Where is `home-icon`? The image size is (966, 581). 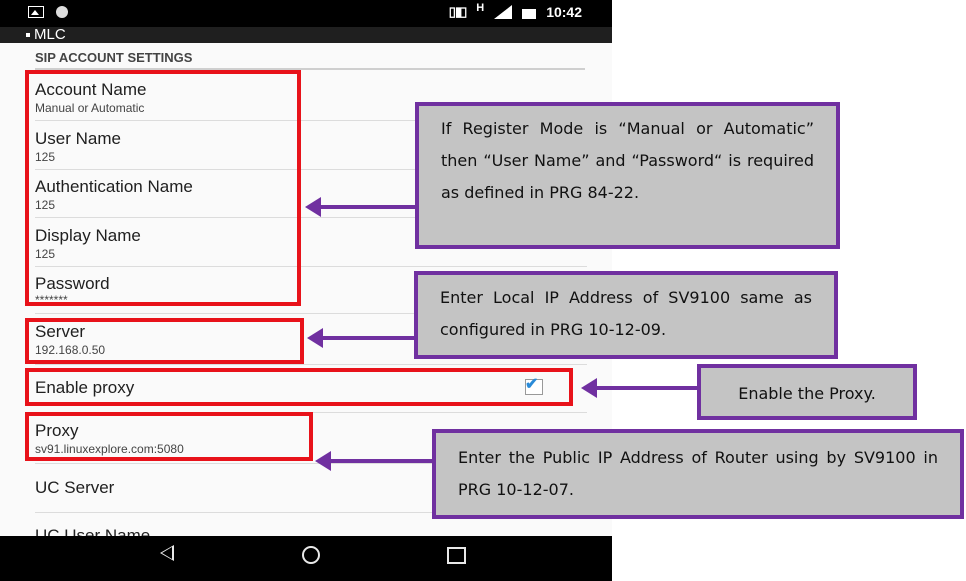
home-icon is located at coordinates (311, 555).